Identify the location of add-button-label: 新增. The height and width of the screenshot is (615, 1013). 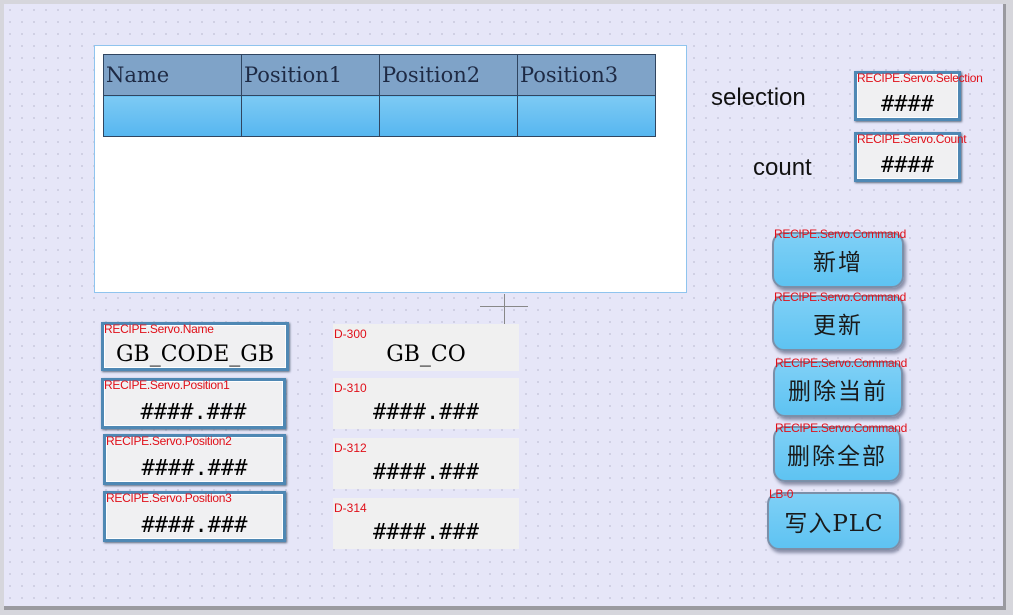
(838, 263).